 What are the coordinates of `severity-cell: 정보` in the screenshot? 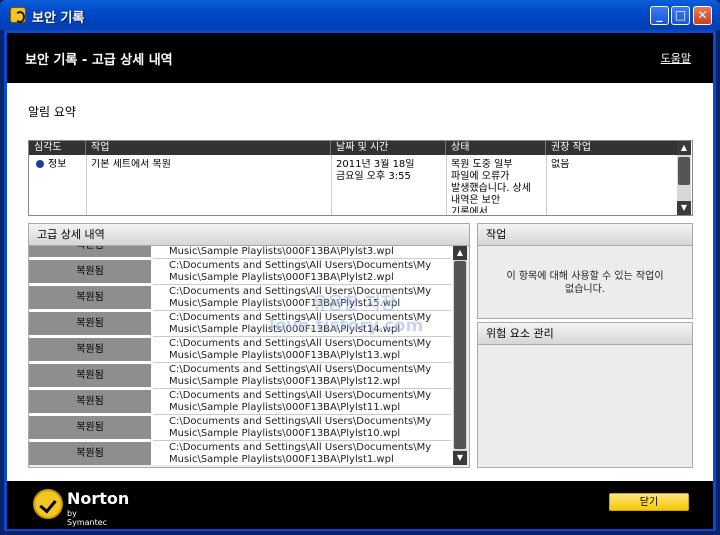 It's located at (58, 186).